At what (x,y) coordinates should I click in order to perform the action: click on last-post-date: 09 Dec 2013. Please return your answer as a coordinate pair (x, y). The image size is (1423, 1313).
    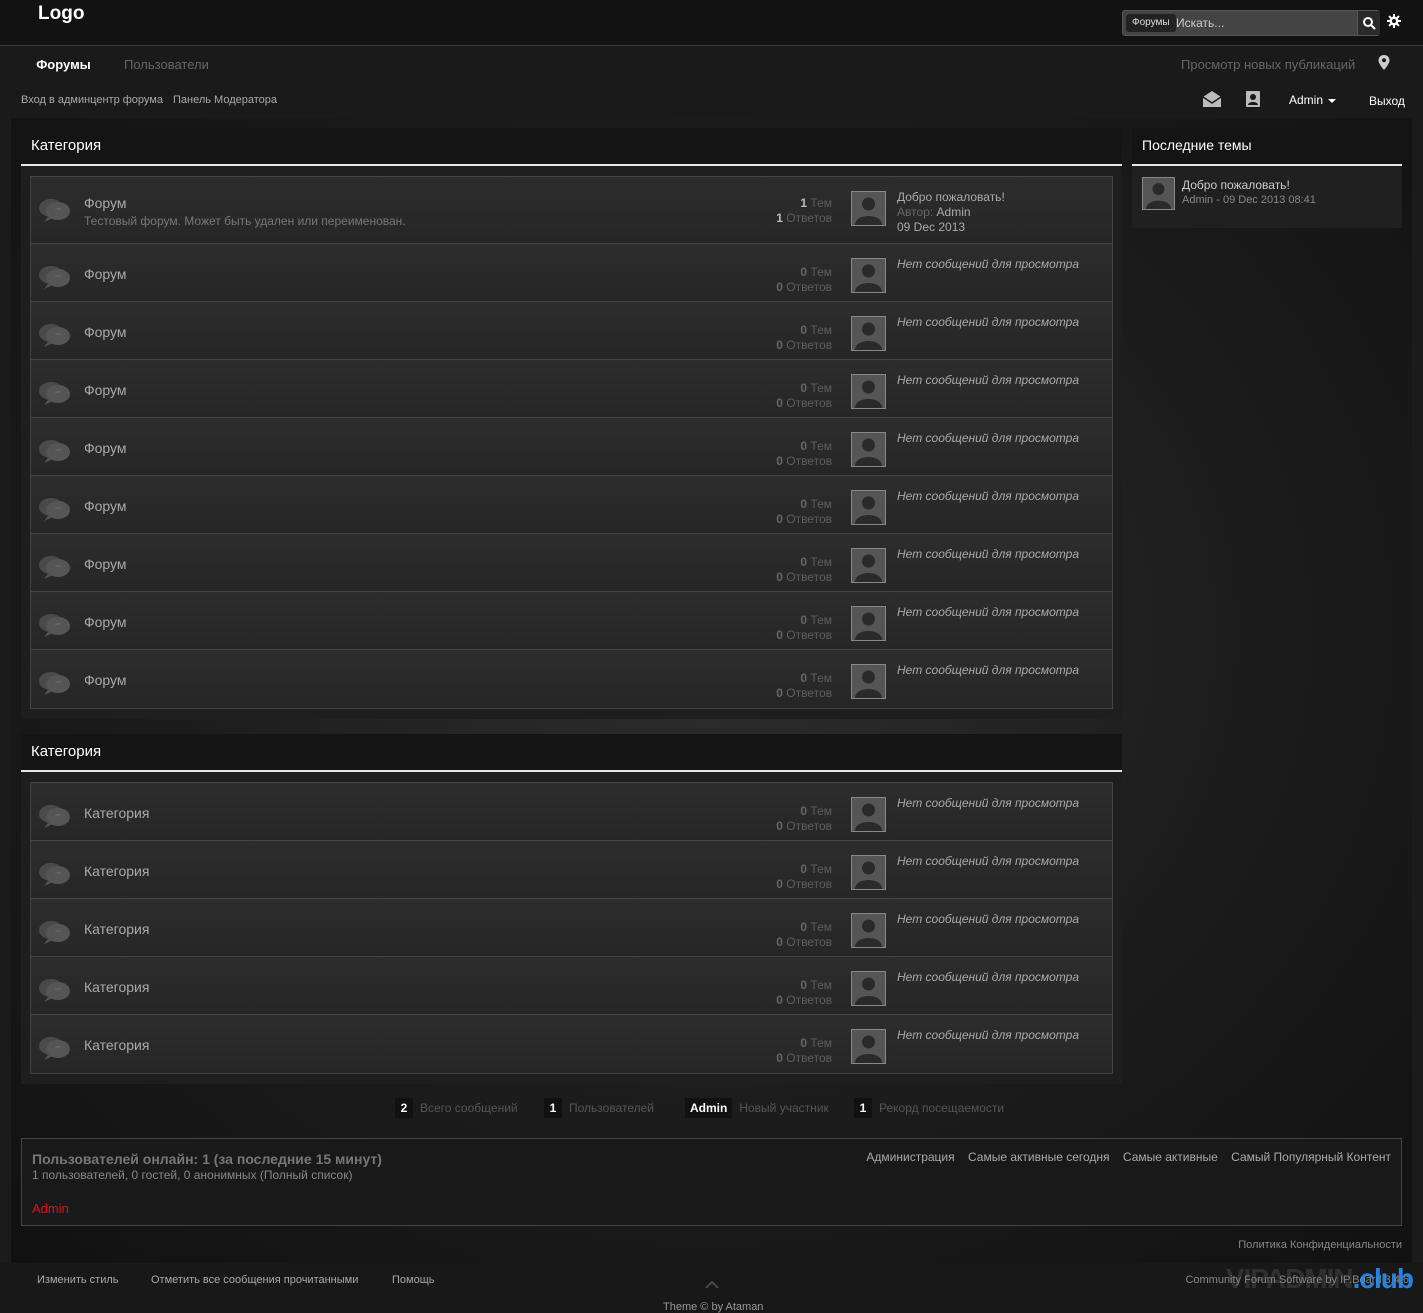
    Looking at the image, I should click on (951, 227).